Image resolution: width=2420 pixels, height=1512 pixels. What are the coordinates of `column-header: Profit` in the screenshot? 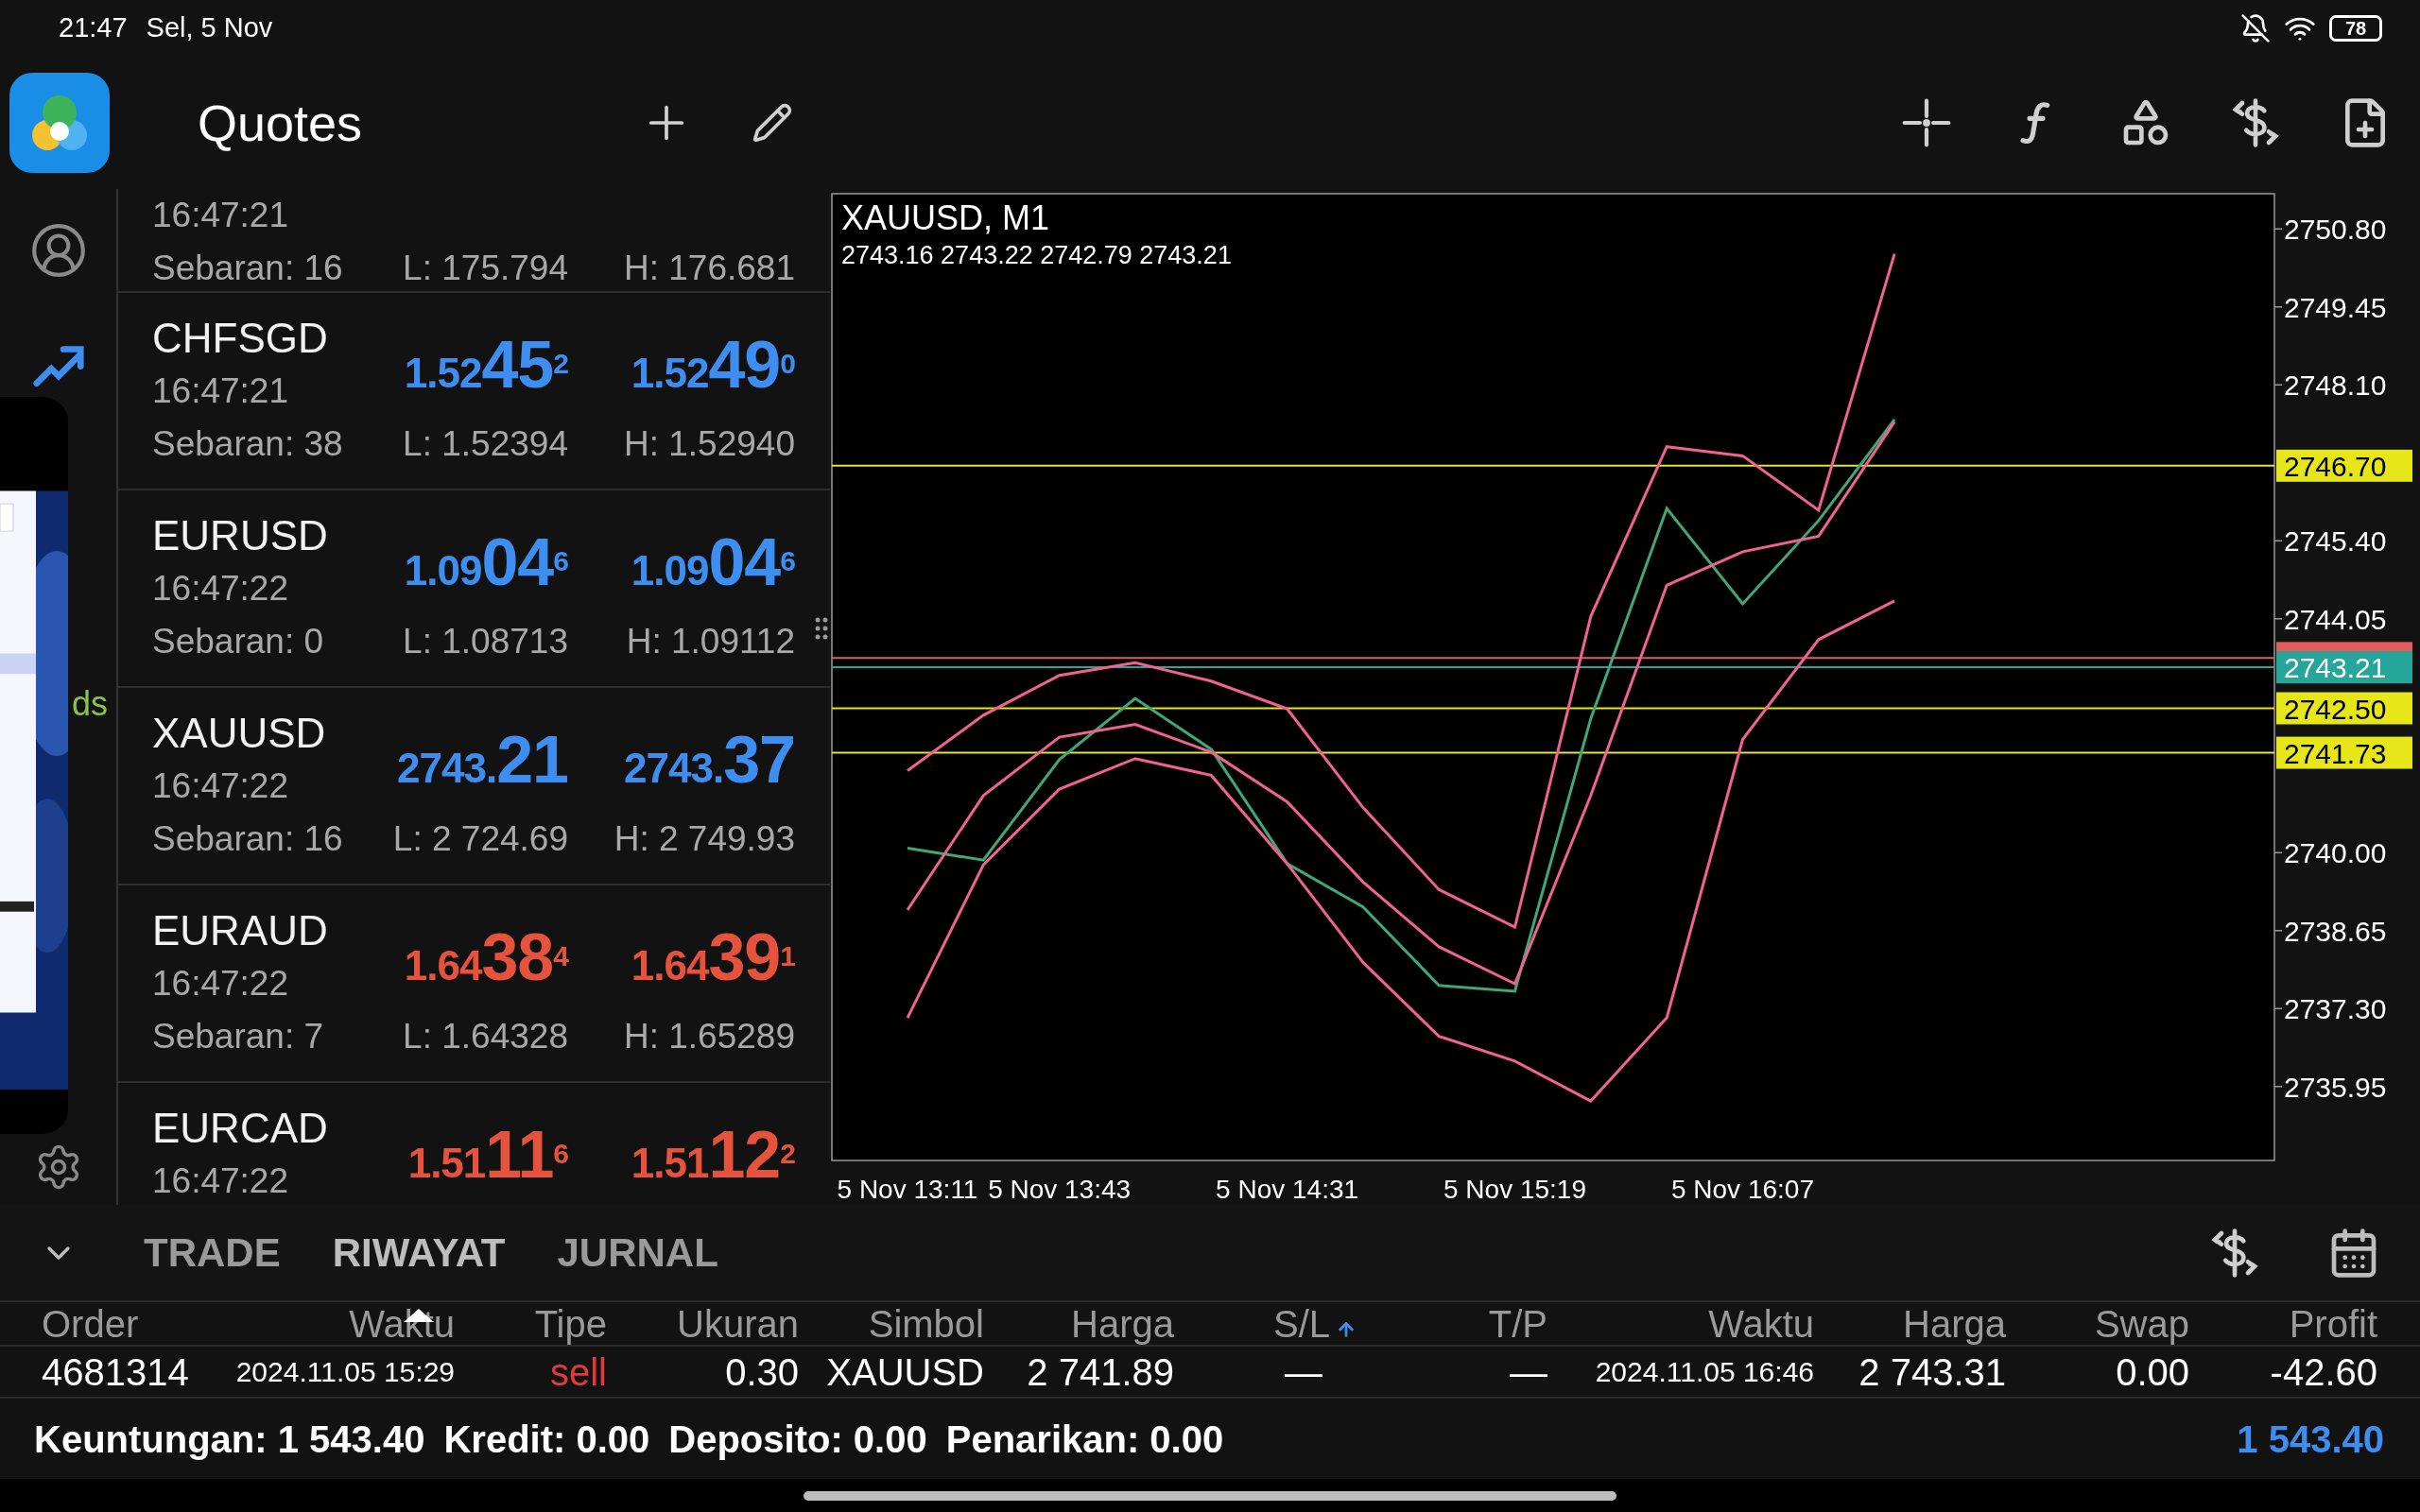 It's located at (2333, 1323).